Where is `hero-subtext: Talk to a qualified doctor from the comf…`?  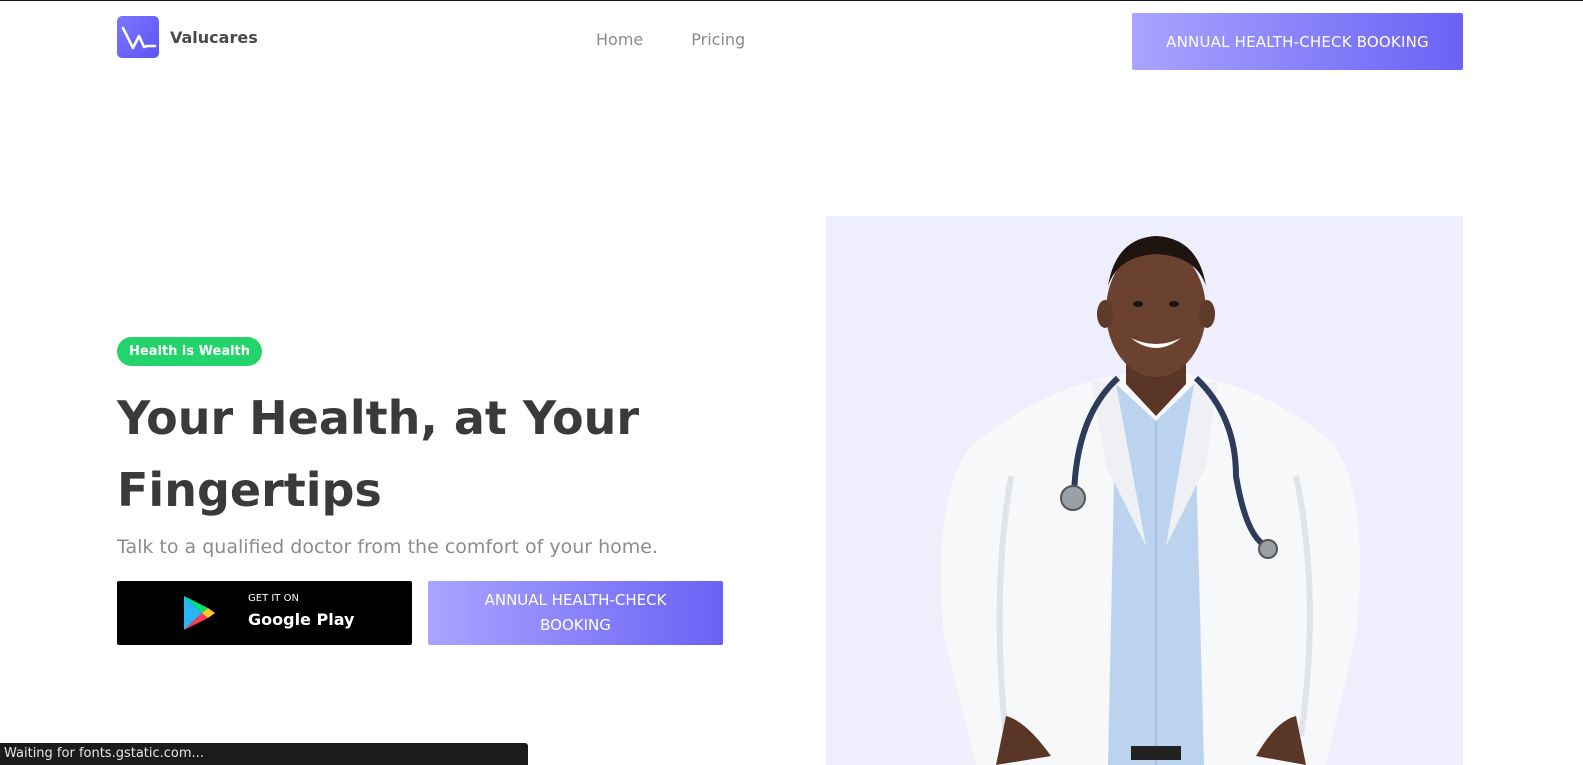
hero-subtext: Talk to a qualified doctor from the comf… is located at coordinates (388, 547).